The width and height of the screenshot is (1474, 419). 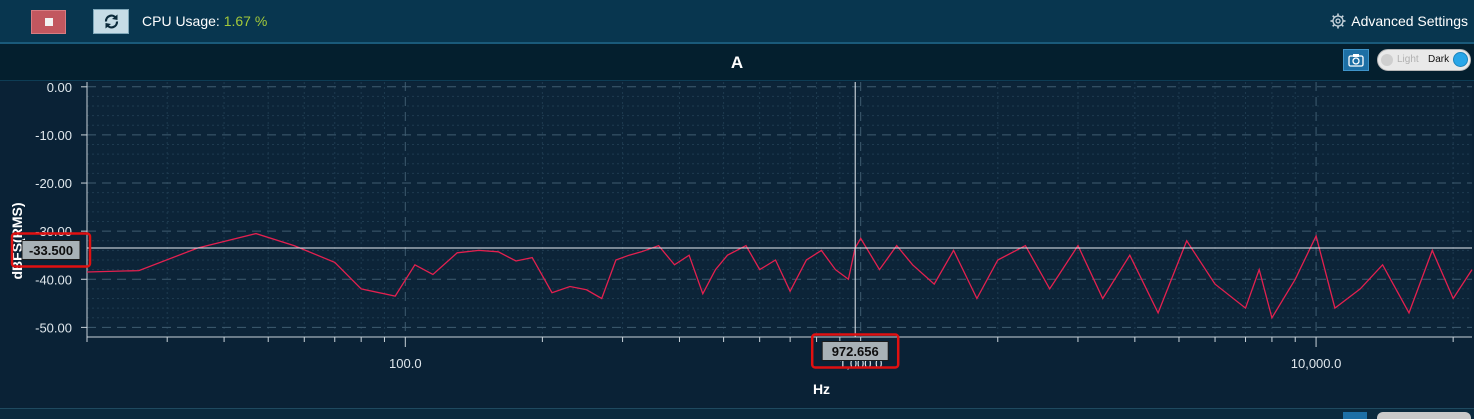 I want to click on theme-toggle: Light Dark, so click(x=1424, y=60).